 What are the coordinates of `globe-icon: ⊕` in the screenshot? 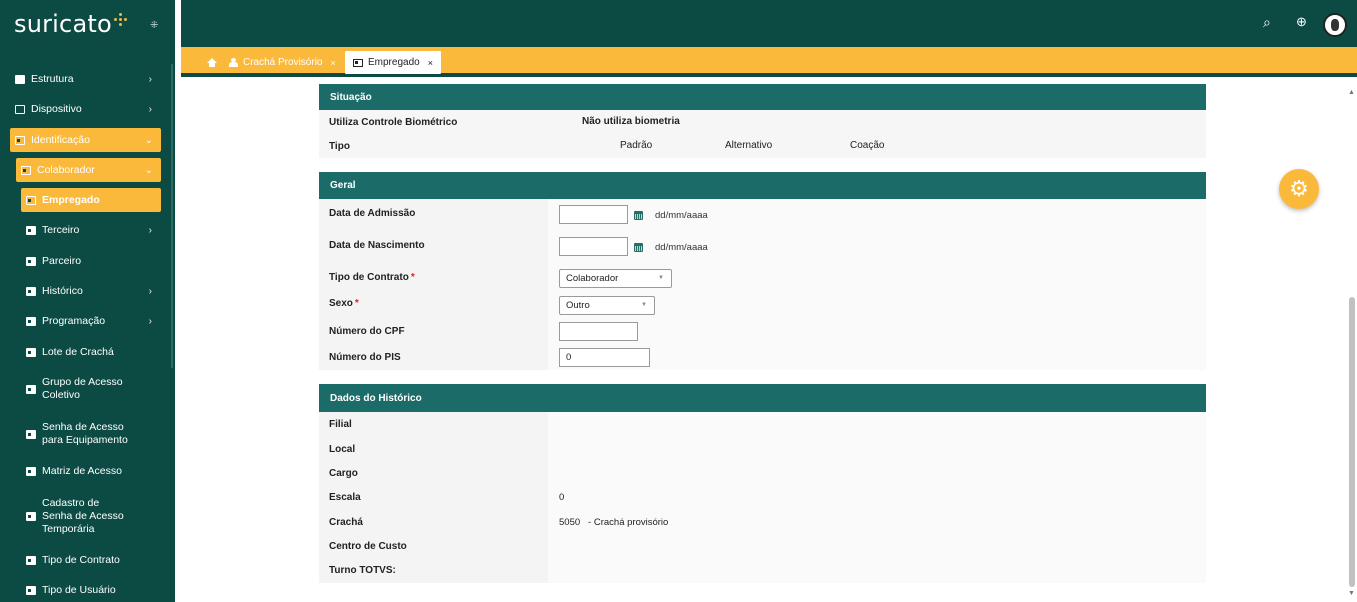 It's located at (1301, 22).